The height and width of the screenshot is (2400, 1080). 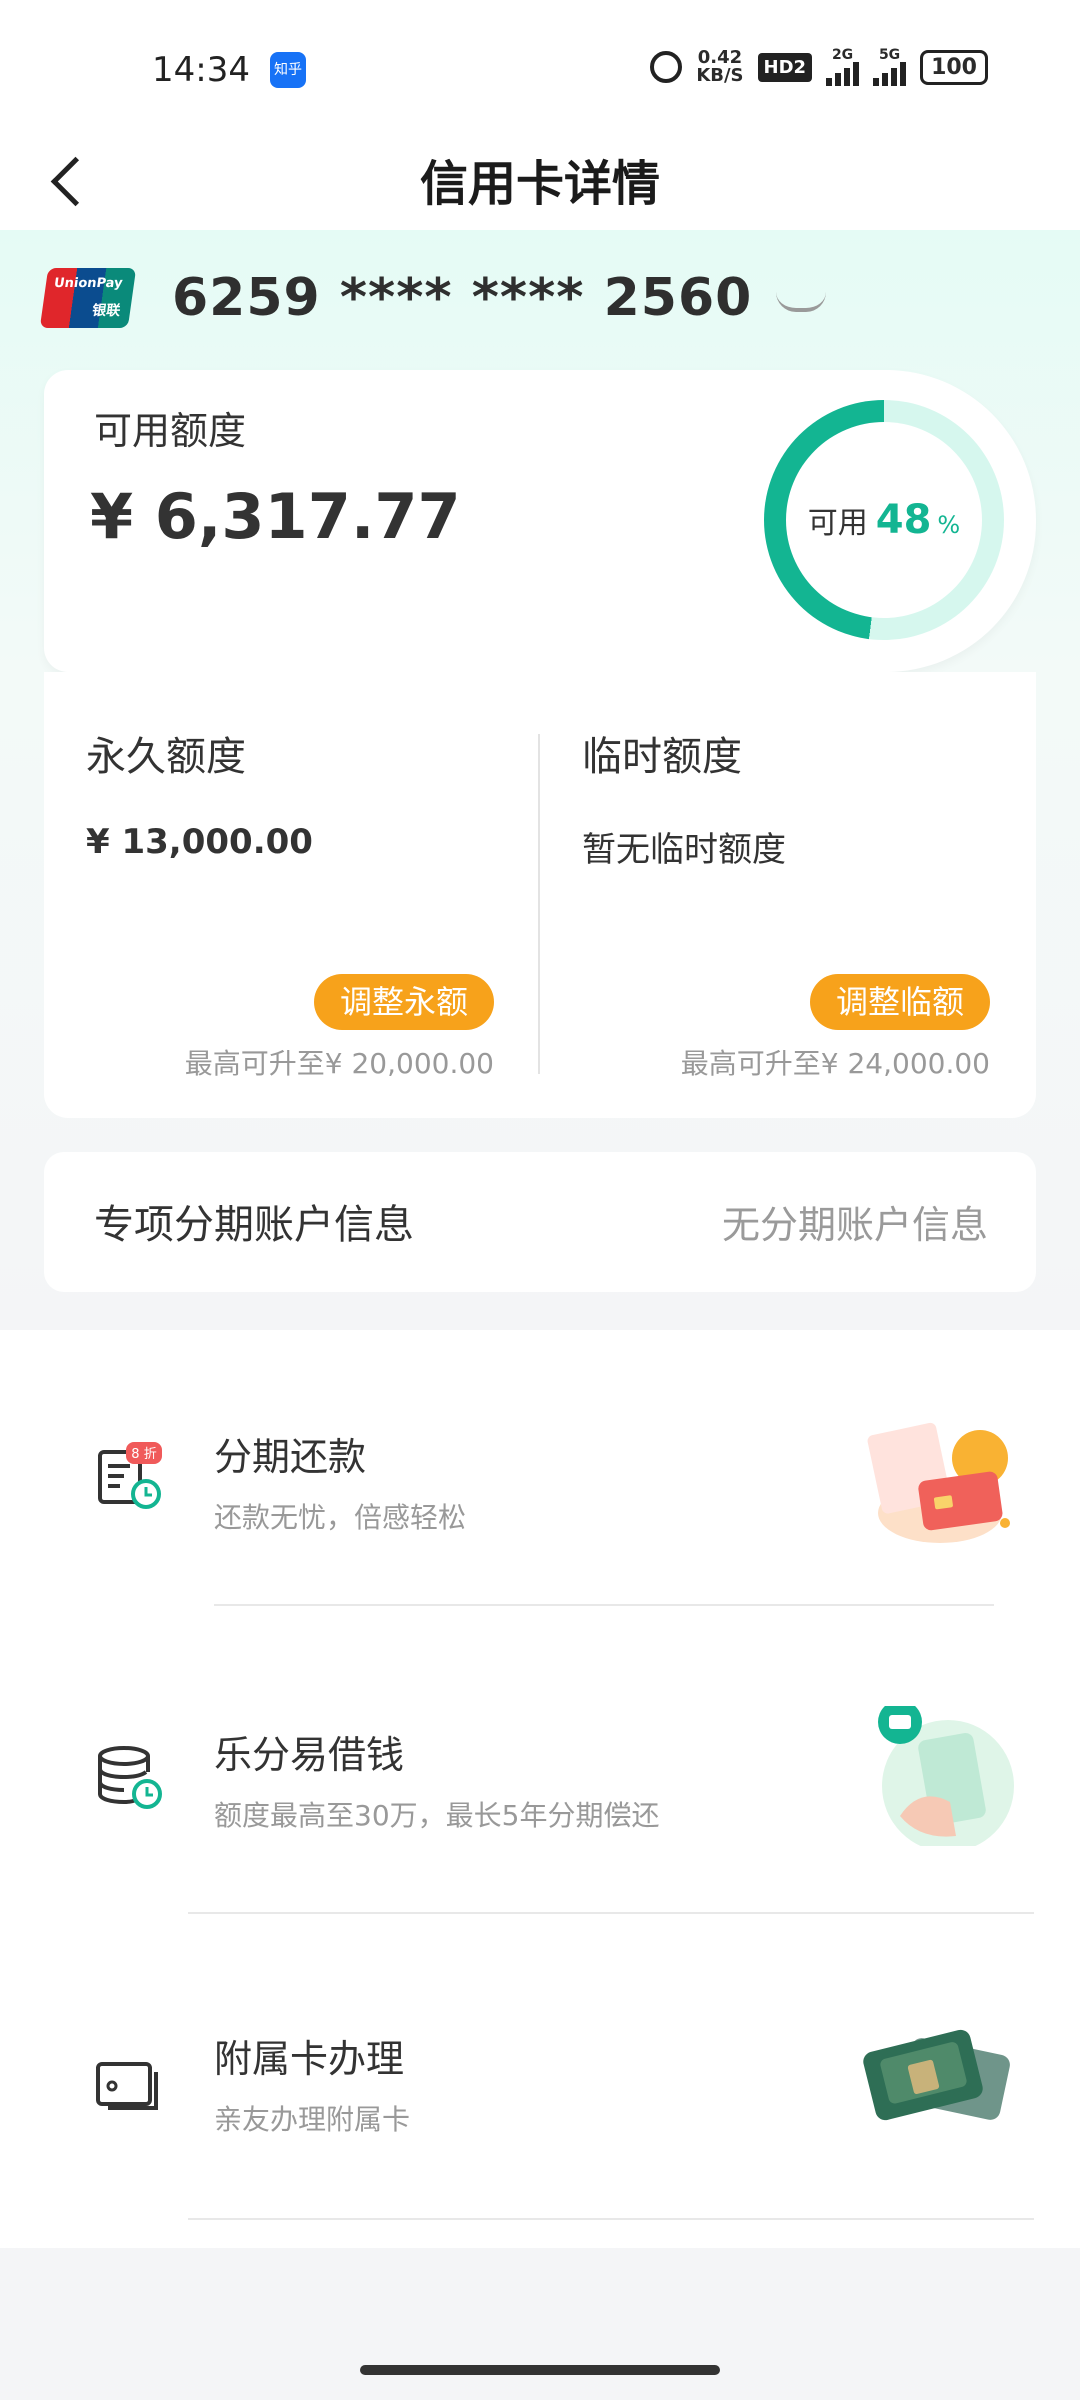 I want to click on header: 信用卡详情, so click(x=540, y=180).